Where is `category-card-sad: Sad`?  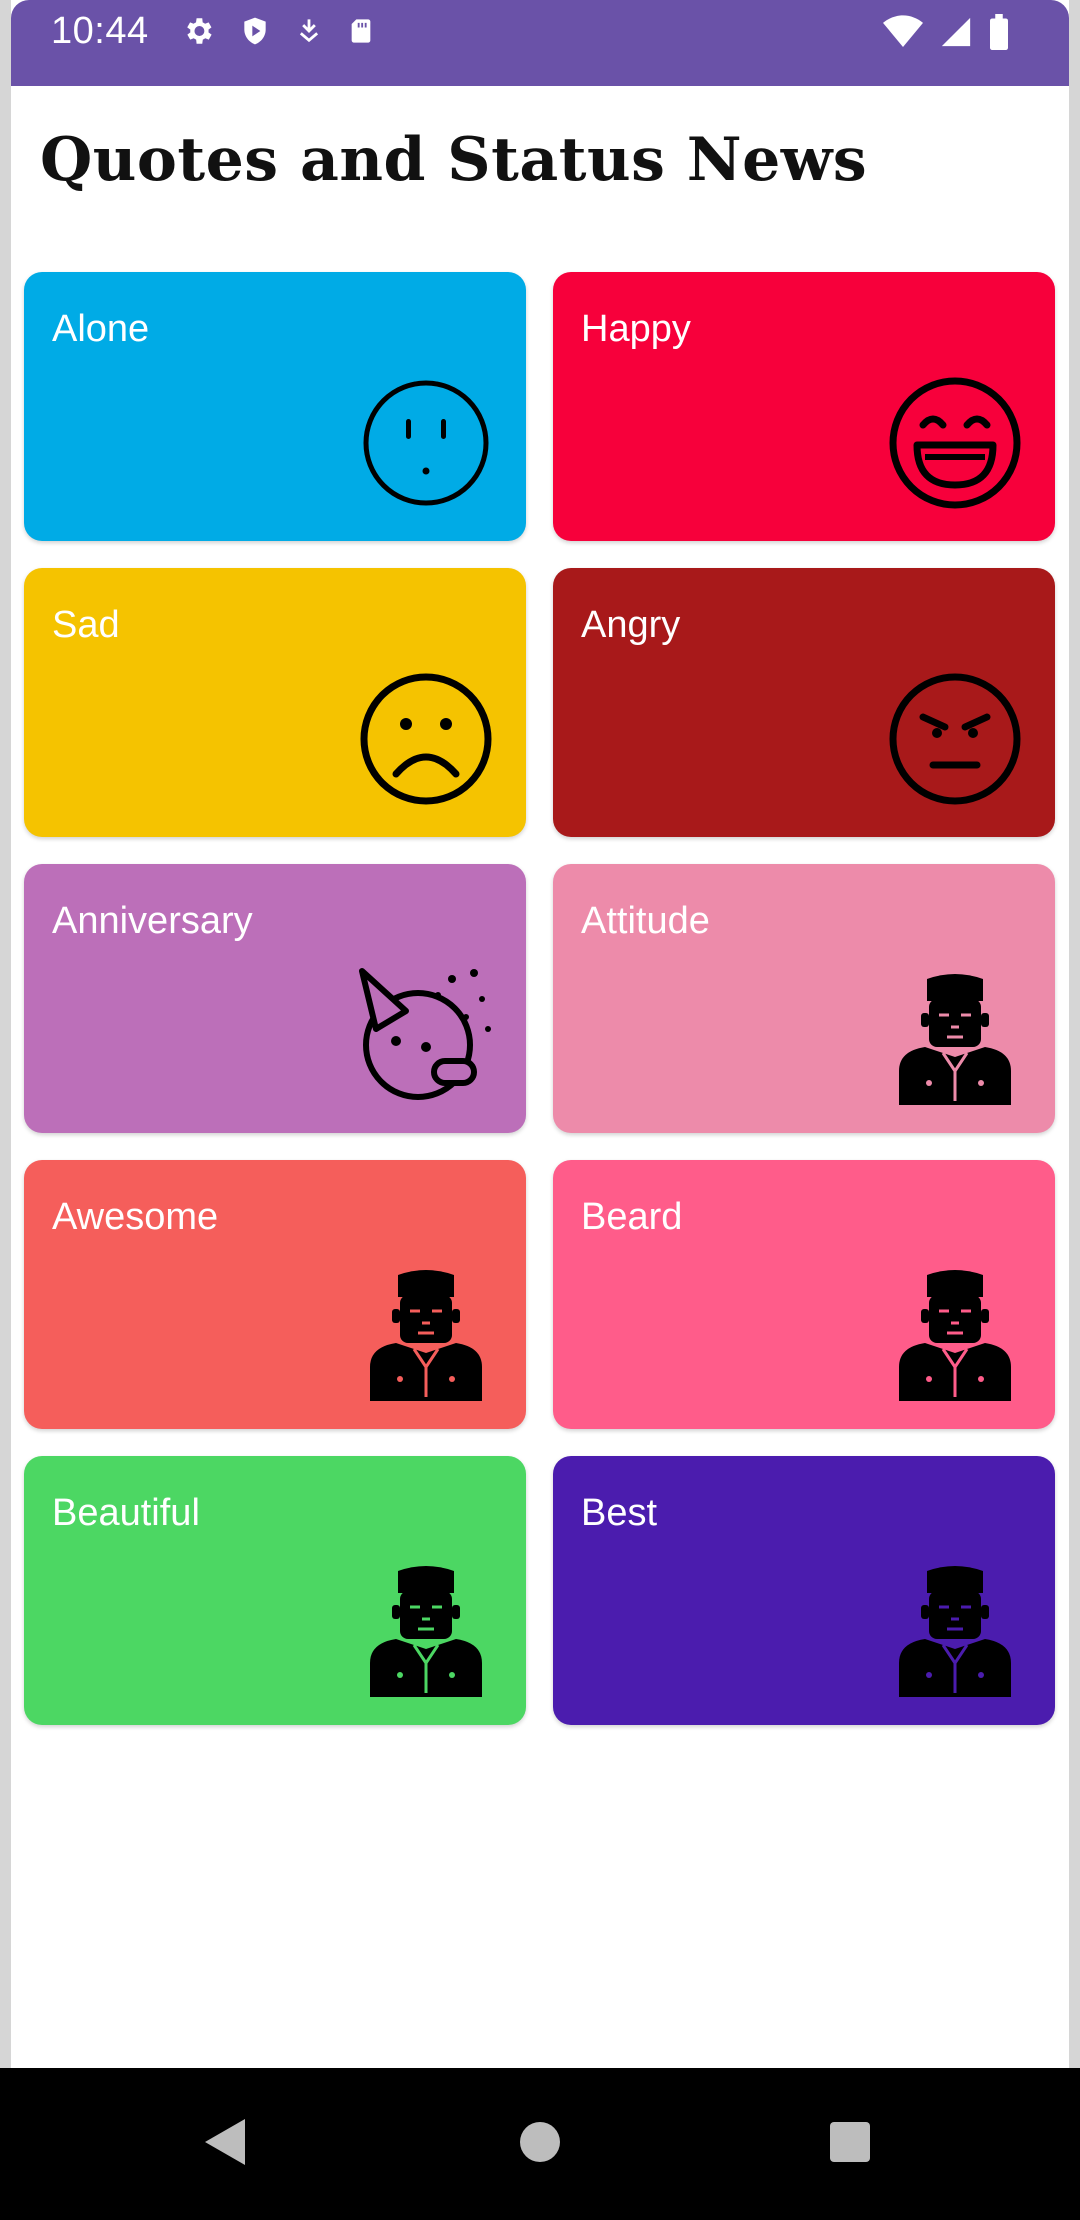
category-card-sad: Sad is located at coordinates (275, 702).